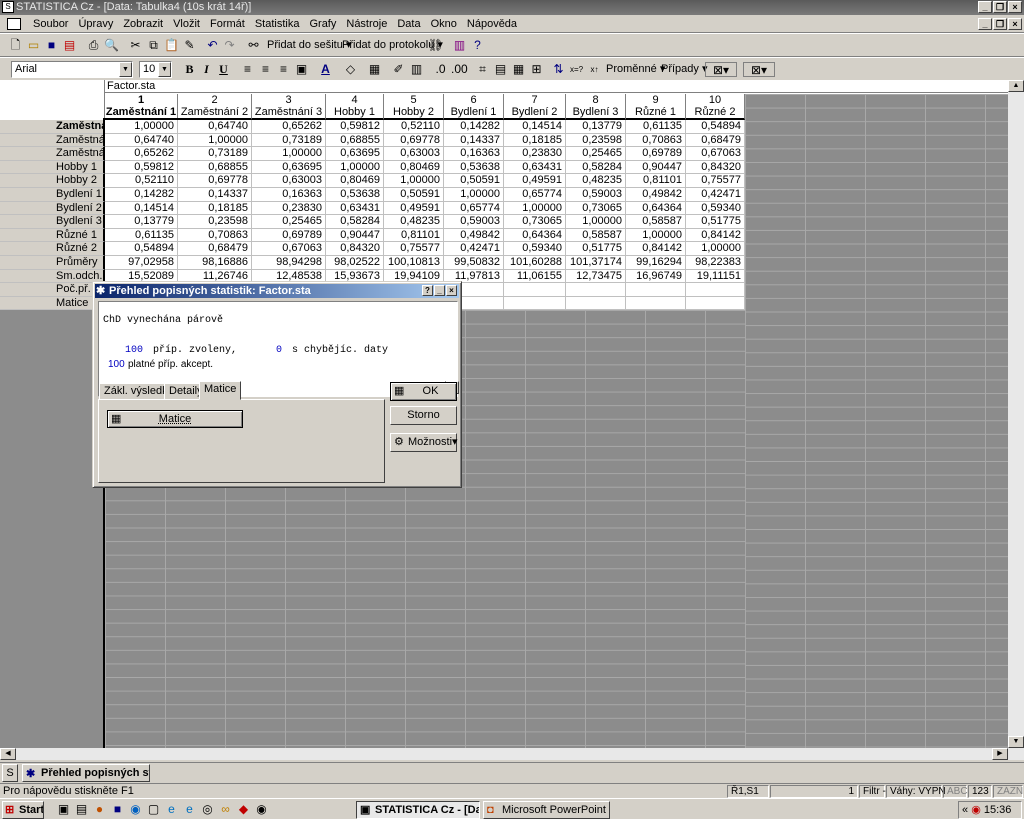  Describe the element at coordinates (435, 45) in the screenshot. I see `link-icon: ⛓` at that location.